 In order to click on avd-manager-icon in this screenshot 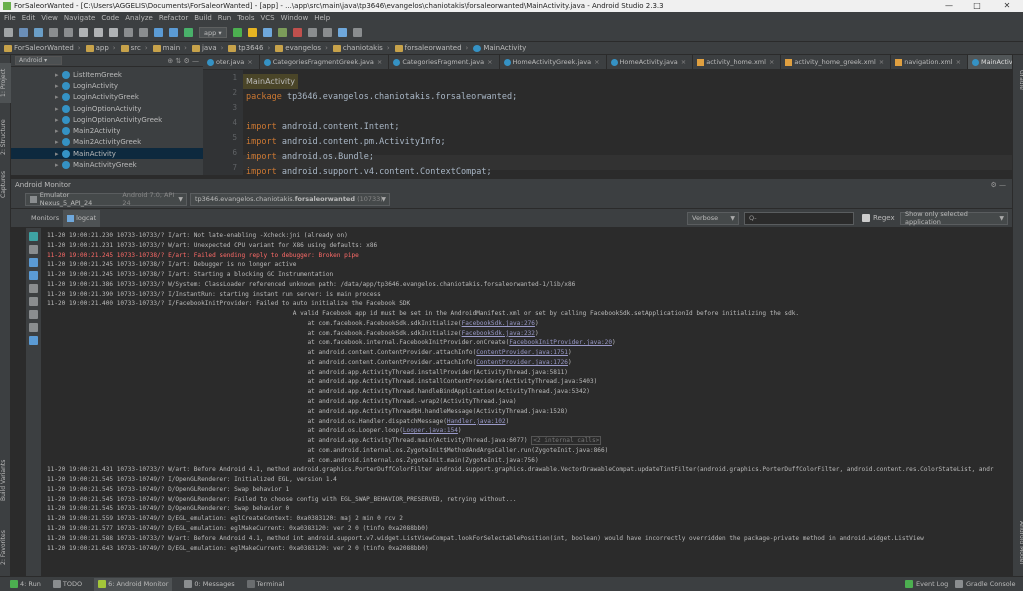, I will do `click(312, 32)`.